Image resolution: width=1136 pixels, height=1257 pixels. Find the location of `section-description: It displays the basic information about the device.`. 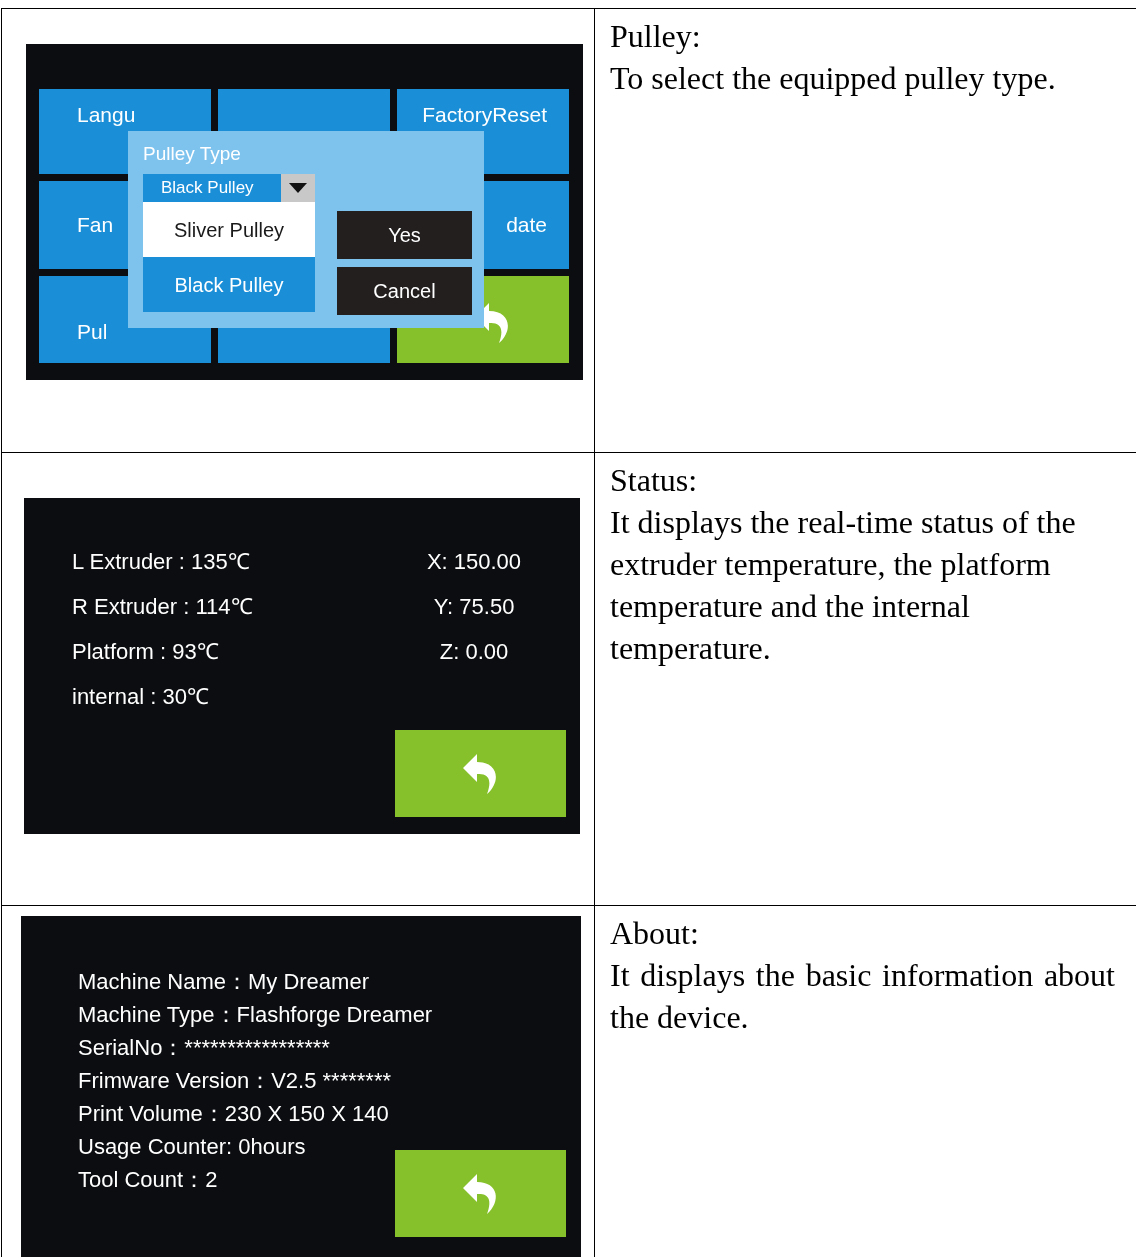

section-description: It displays the basic information about the device. is located at coordinates (862, 996).